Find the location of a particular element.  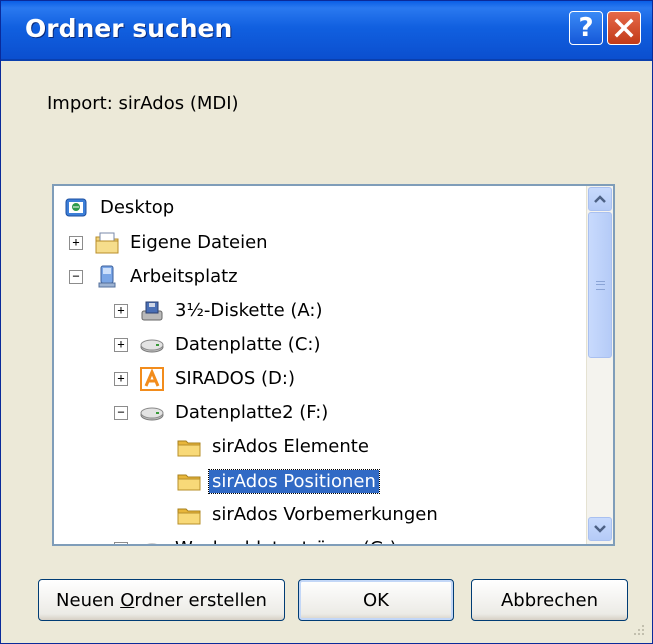

new-folder-label-b: O is located at coordinates (127, 600).